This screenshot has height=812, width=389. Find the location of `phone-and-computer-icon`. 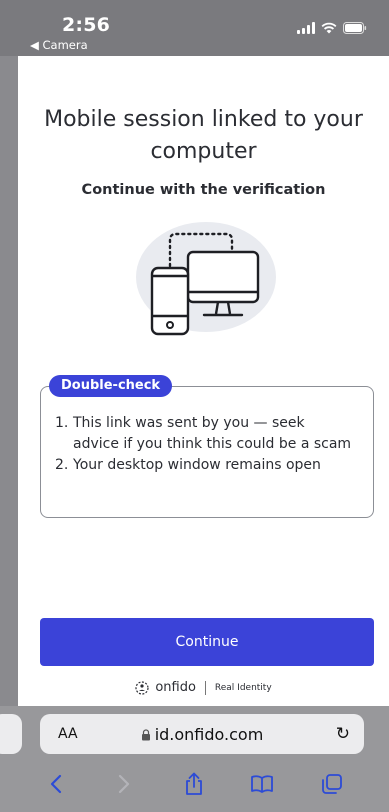

phone-and-computer-icon is located at coordinates (205, 284).